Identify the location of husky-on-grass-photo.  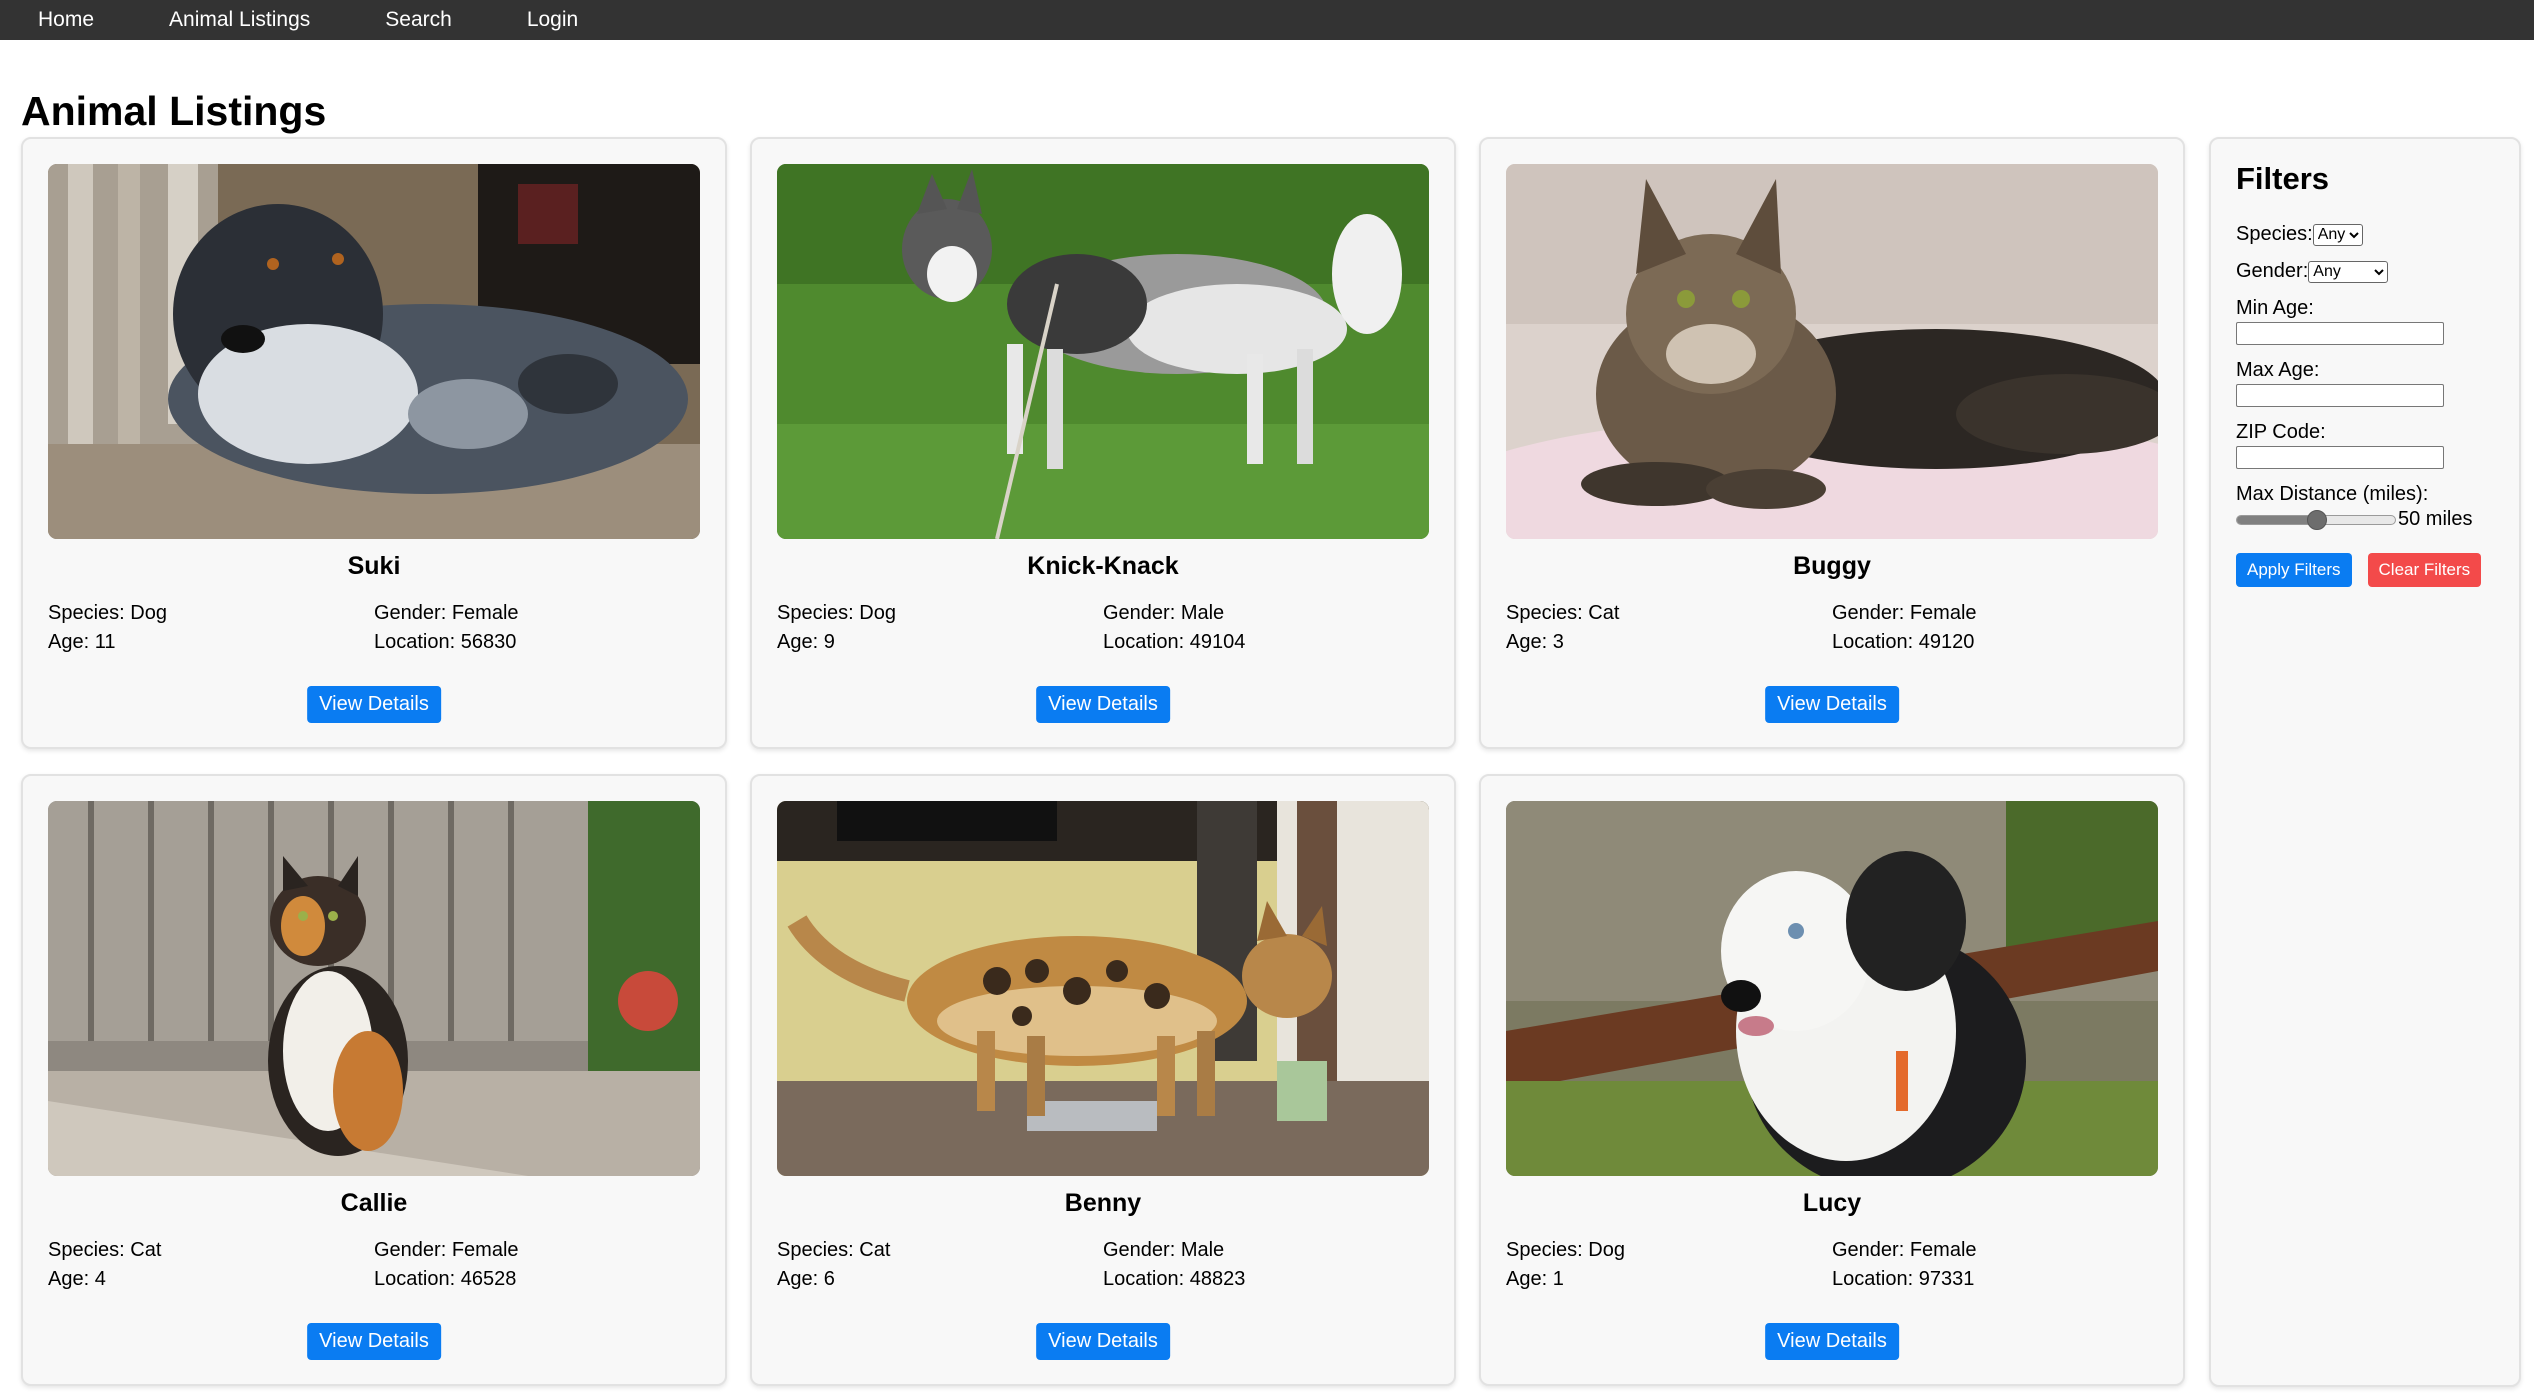
(1103, 351).